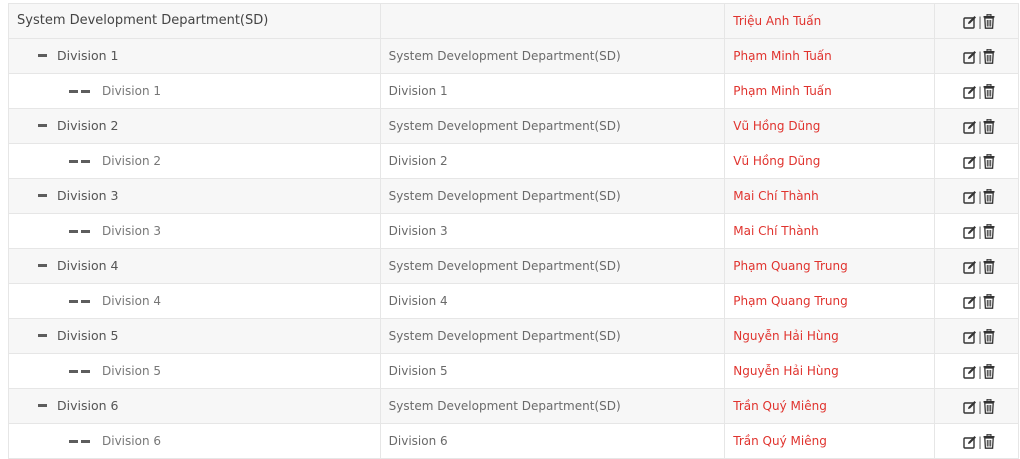 The image size is (1020, 459). What do you see at coordinates (553, 301) in the screenshot?
I see `parent-department-cell: Division 4` at bounding box center [553, 301].